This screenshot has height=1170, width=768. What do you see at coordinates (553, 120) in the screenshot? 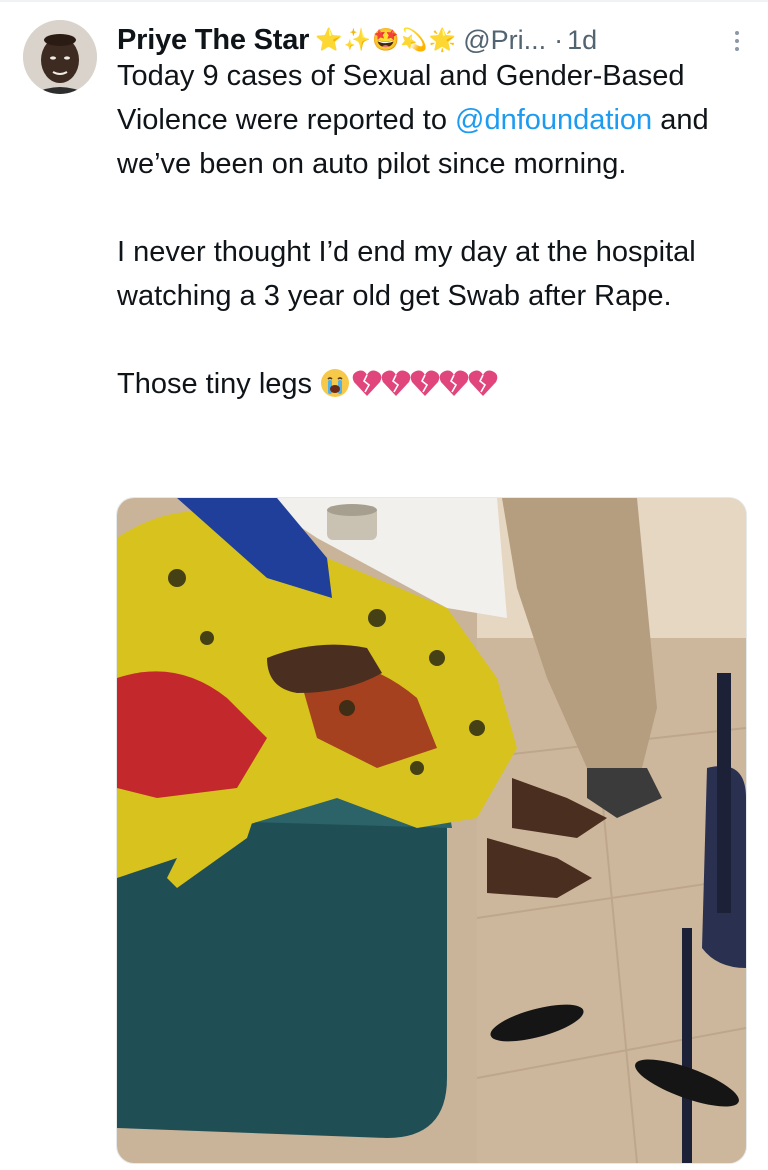
I see `mention-link: @dnfoundation` at bounding box center [553, 120].